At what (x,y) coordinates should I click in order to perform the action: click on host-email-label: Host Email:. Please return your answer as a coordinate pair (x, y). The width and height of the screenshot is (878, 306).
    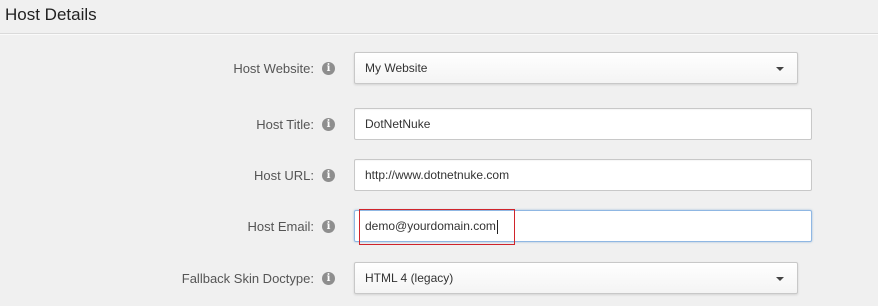
    Looking at the image, I should click on (280, 226).